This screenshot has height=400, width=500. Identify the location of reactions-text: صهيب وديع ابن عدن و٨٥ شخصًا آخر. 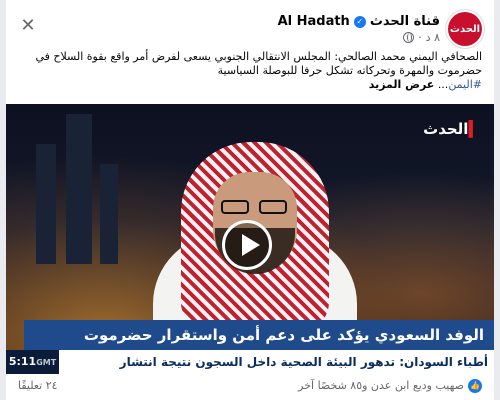
(381, 386).